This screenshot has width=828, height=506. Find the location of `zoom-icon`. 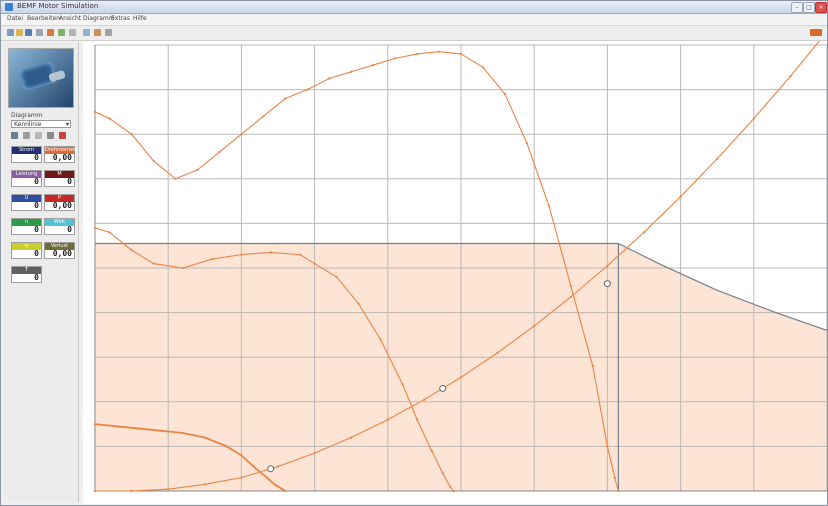

zoom-icon is located at coordinates (86, 32).